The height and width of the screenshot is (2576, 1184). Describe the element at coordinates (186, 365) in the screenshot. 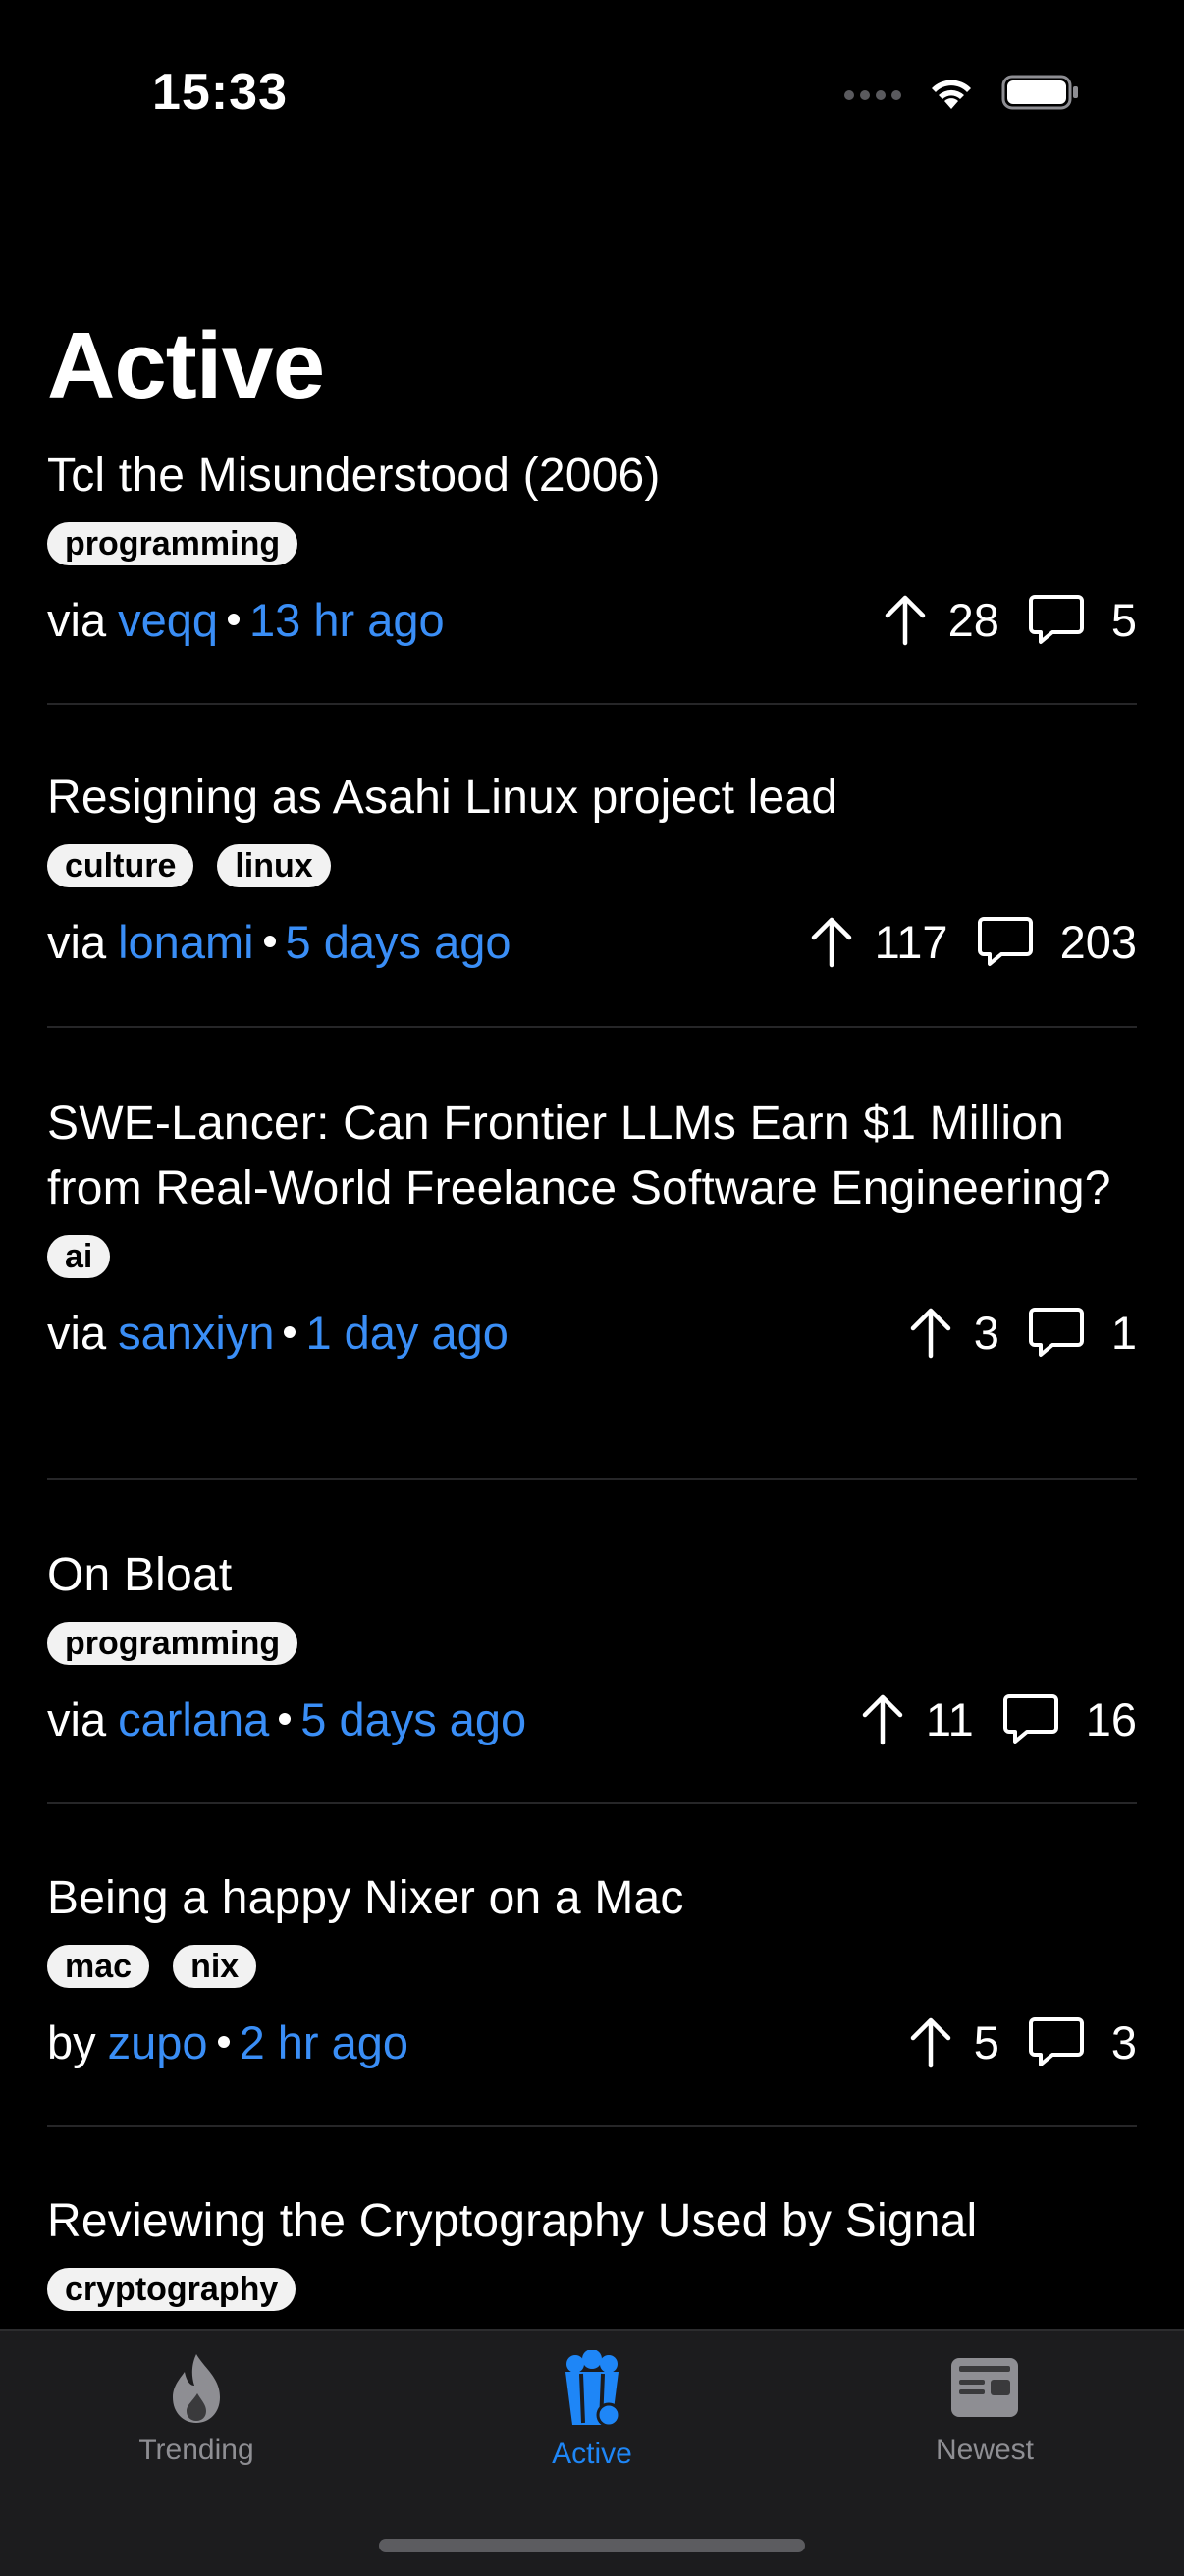

I see `page-title: Active` at that location.